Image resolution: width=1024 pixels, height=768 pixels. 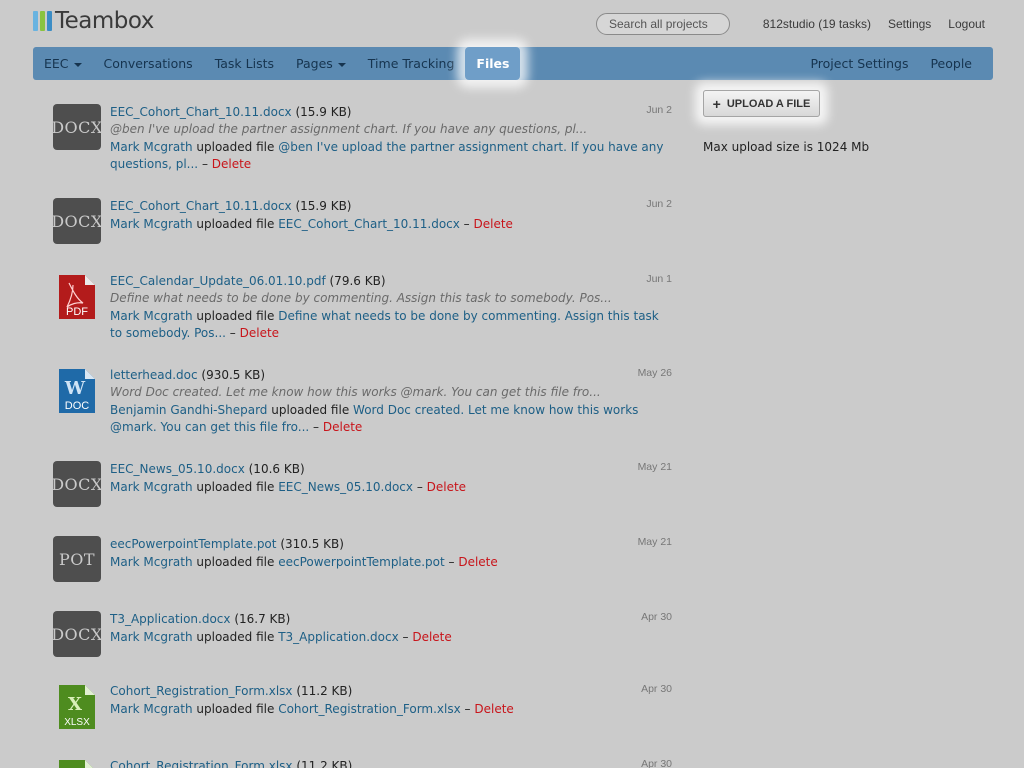 I want to click on file-name-link: T3_Application.docx, so click(x=170, y=619).